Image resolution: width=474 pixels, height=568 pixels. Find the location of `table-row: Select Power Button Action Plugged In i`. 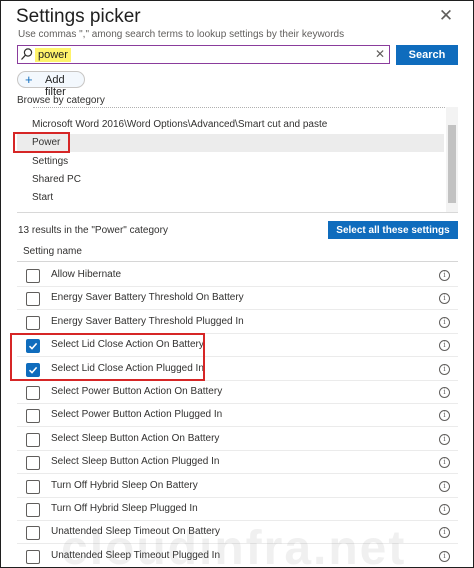

table-row: Select Power Button Action Plugged In i is located at coordinates (237, 416).